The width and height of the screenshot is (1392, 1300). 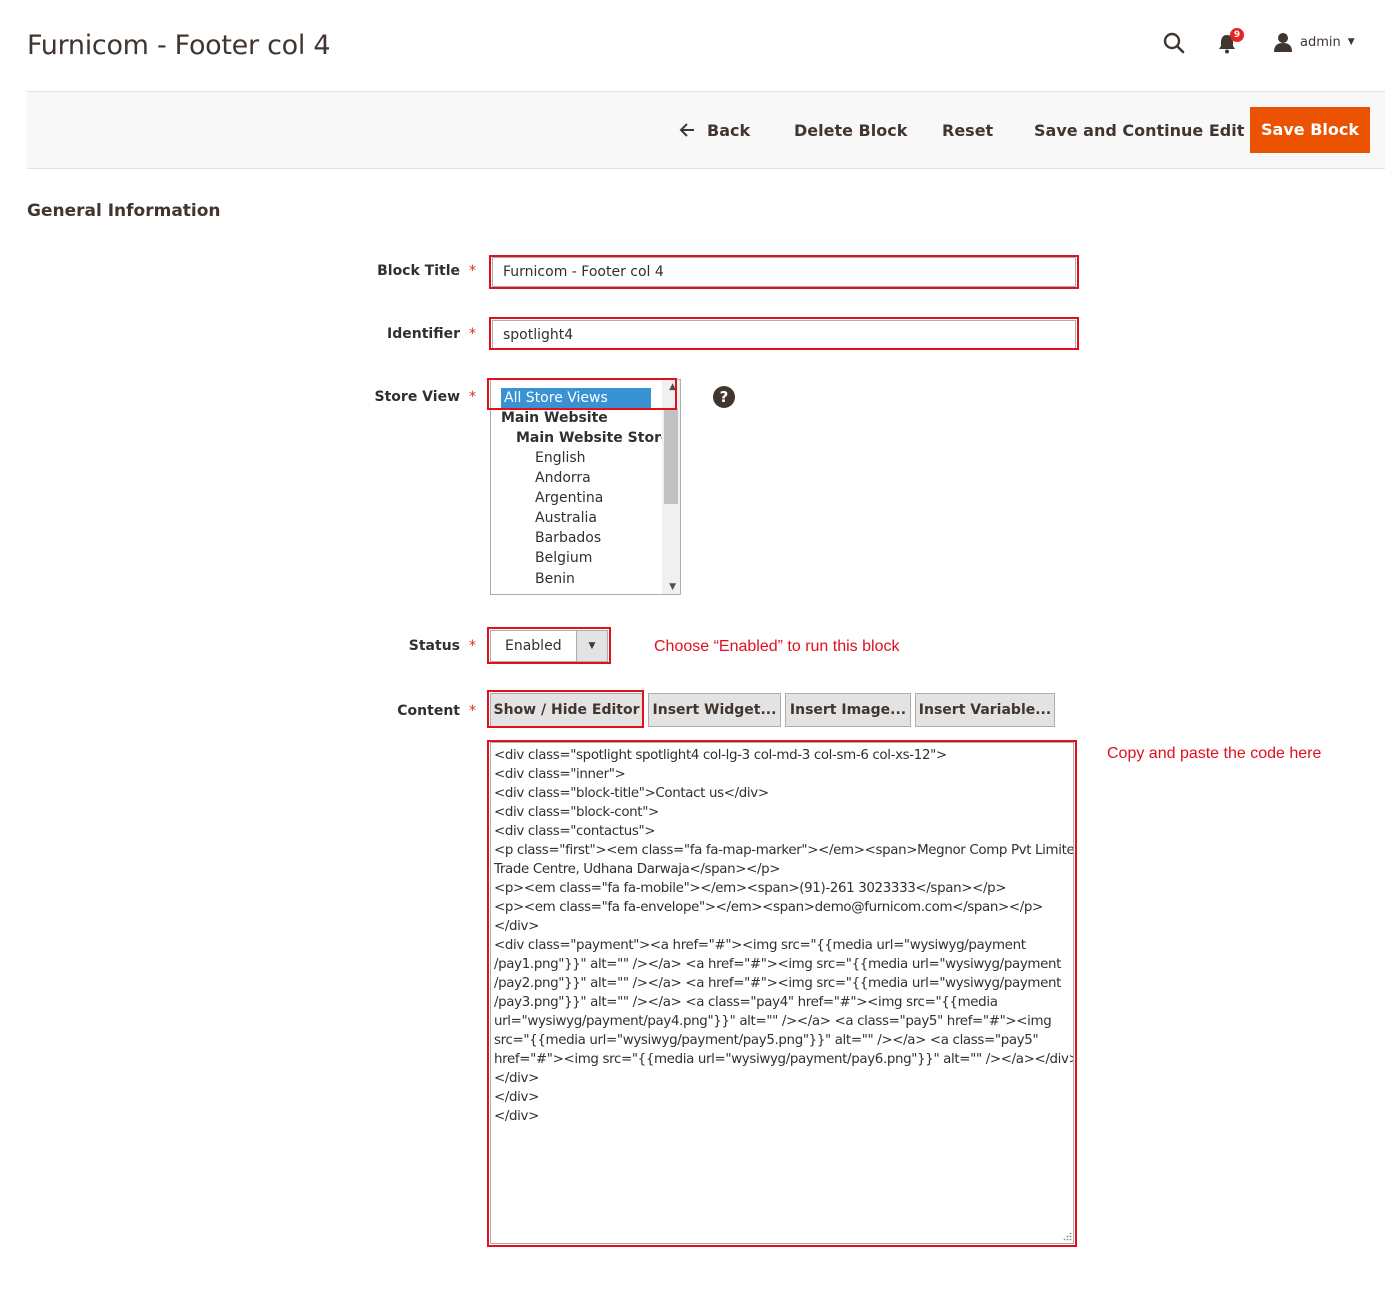 I want to click on code-line: Trade Centre, Udhana Darwaja</span></p>, so click(x=637, y=869).